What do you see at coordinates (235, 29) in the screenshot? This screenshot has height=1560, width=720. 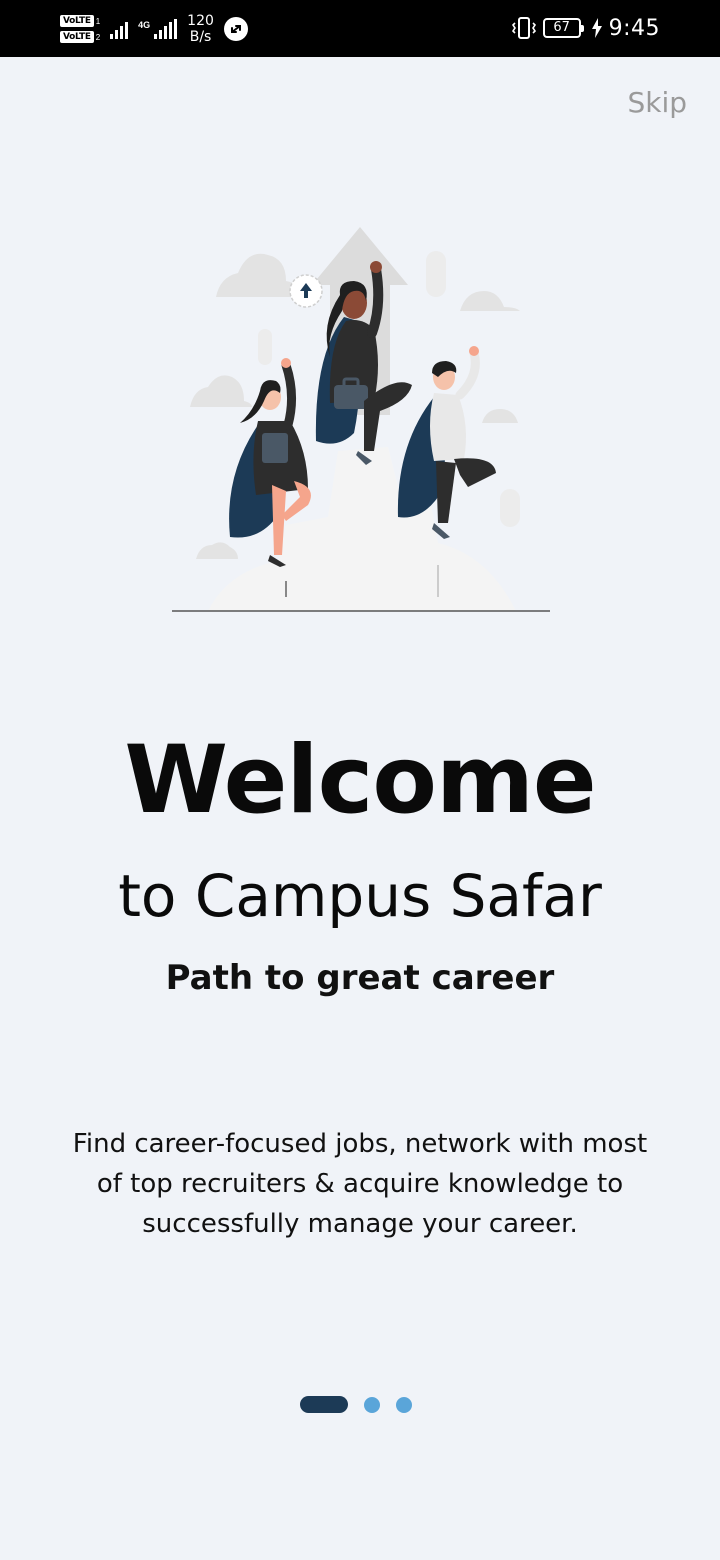 I see `data-saver-icon` at bounding box center [235, 29].